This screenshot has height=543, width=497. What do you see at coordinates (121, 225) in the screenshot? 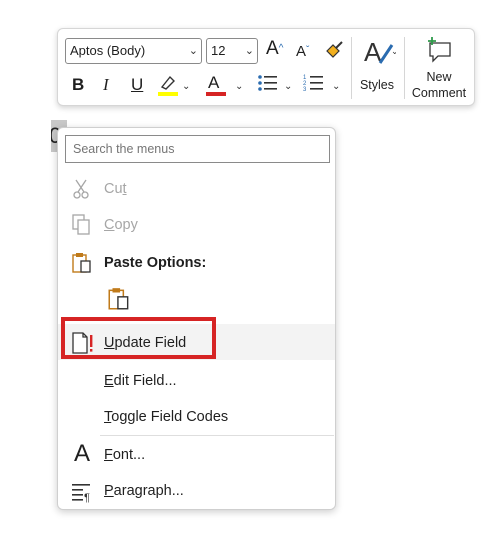
I see `menu-item-label: Copy` at bounding box center [121, 225].